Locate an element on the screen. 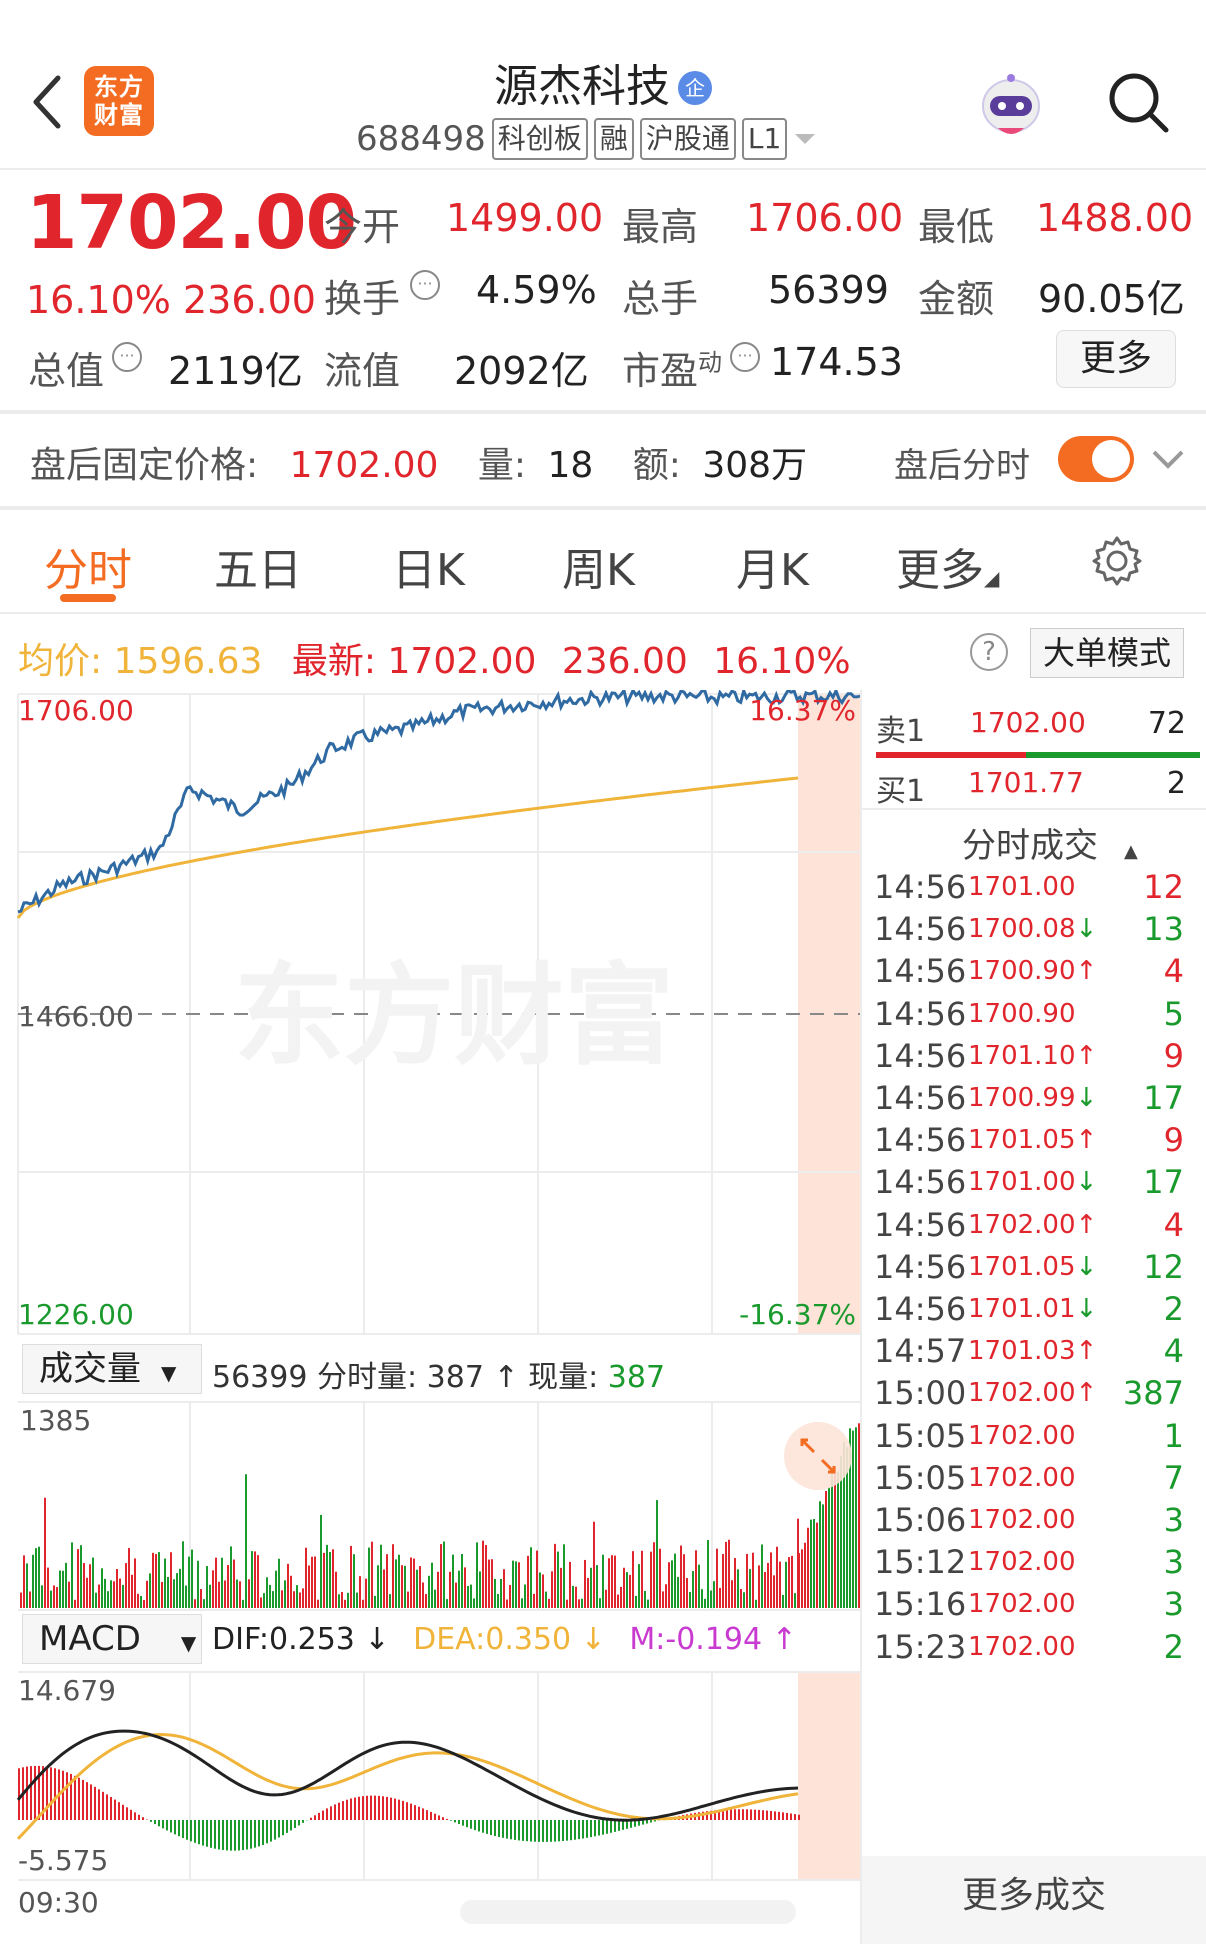 The width and height of the screenshot is (1206, 1944). time-scroll-bar is located at coordinates (628, 1912).